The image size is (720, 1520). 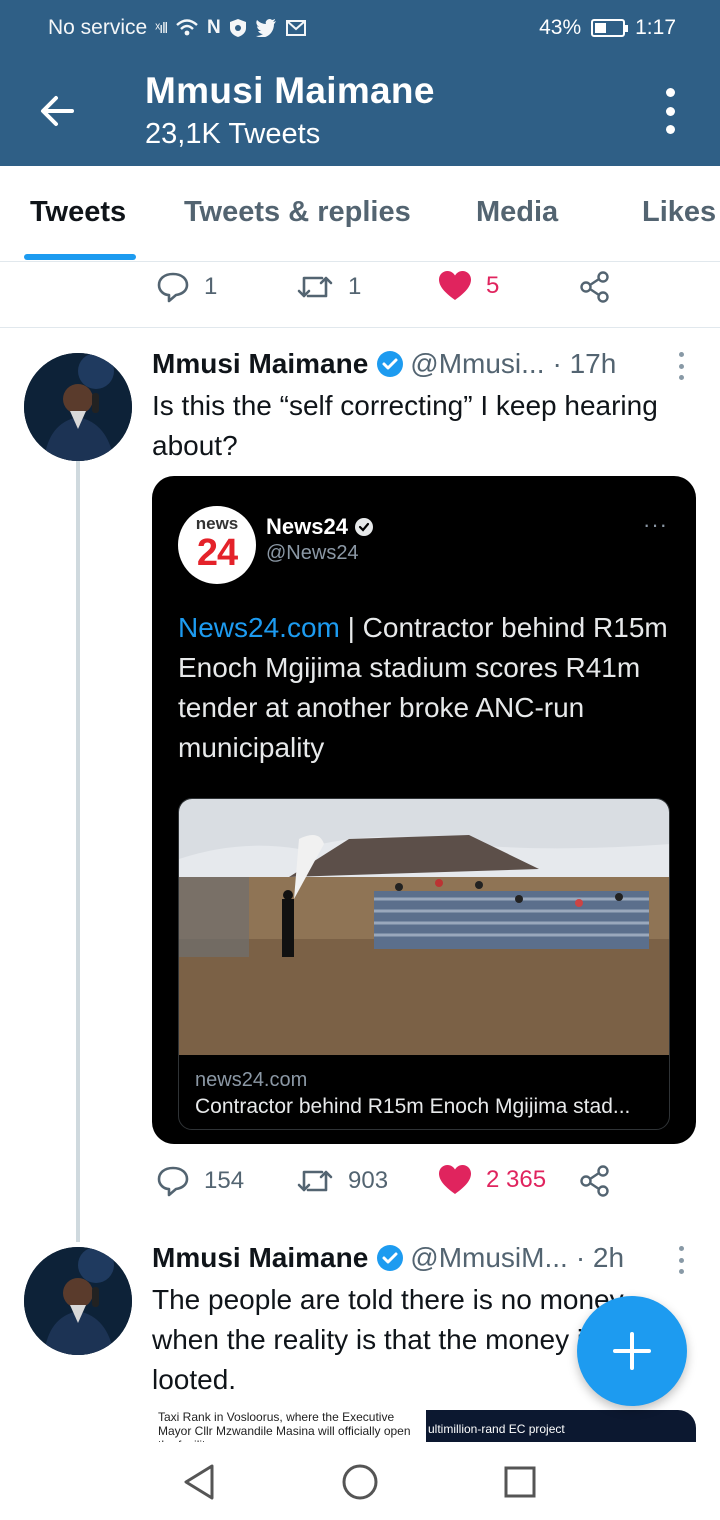 What do you see at coordinates (584, 363) in the screenshot?
I see `tweet-time: · 17h` at bounding box center [584, 363].